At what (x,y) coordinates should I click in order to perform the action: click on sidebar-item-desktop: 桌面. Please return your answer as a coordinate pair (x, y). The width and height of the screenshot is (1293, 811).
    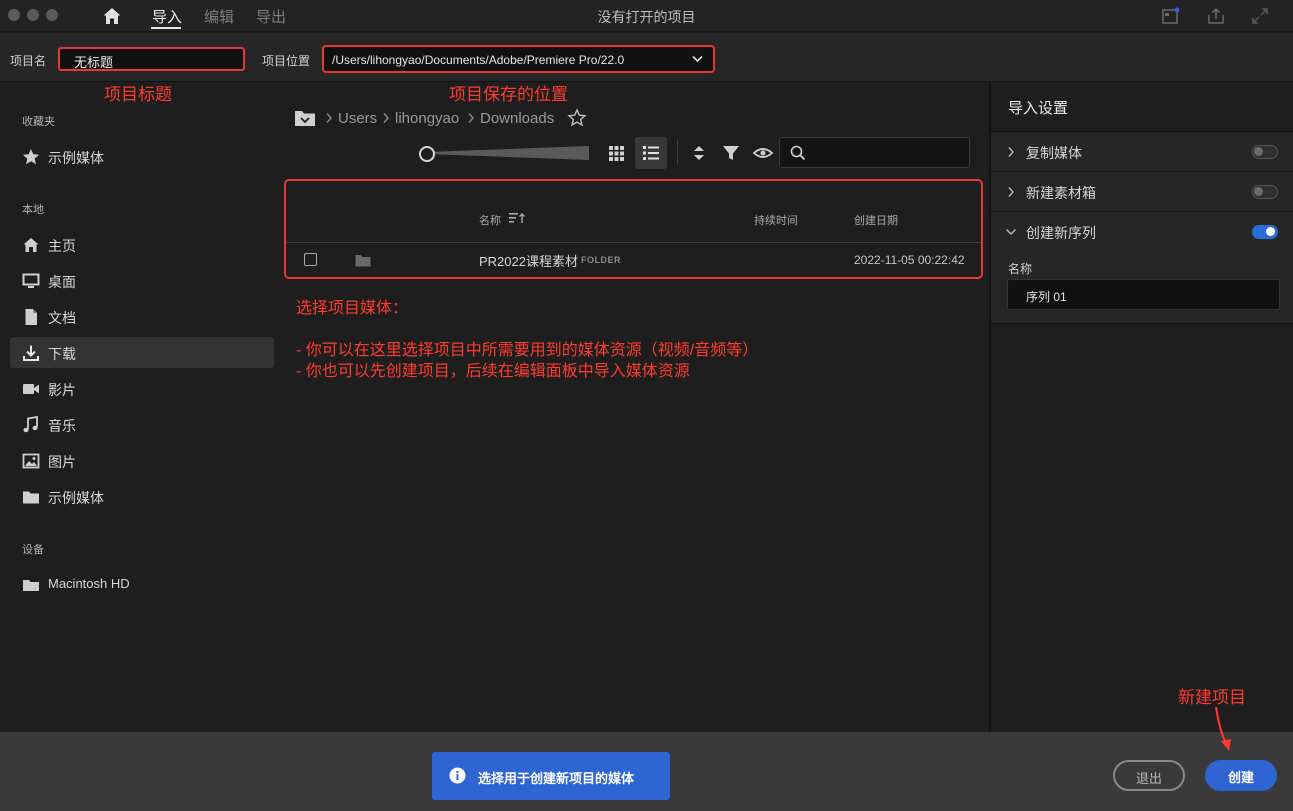
    Looking at the image, I should click on (142, 280).